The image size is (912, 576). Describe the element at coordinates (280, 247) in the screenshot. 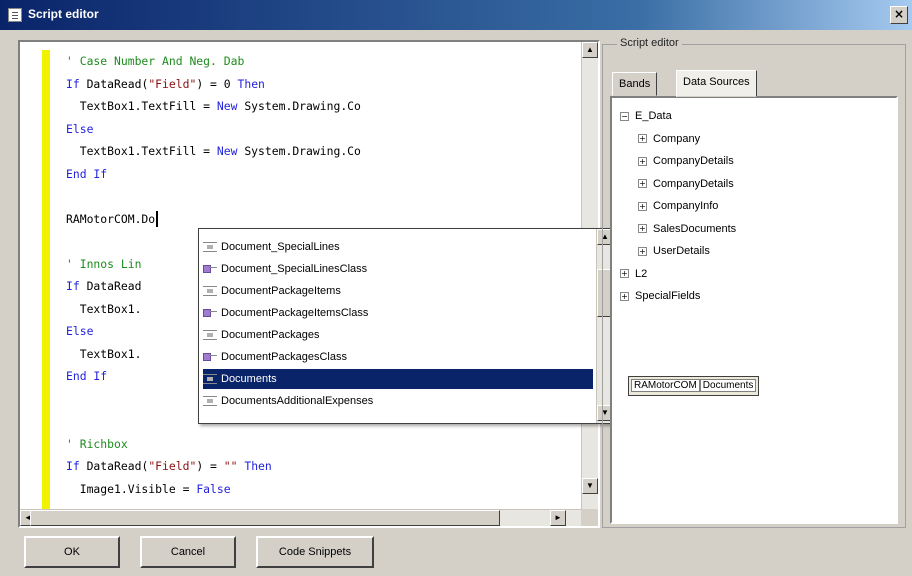

I see `autocomplete-item-label: Document_SpecialLines` at that location.